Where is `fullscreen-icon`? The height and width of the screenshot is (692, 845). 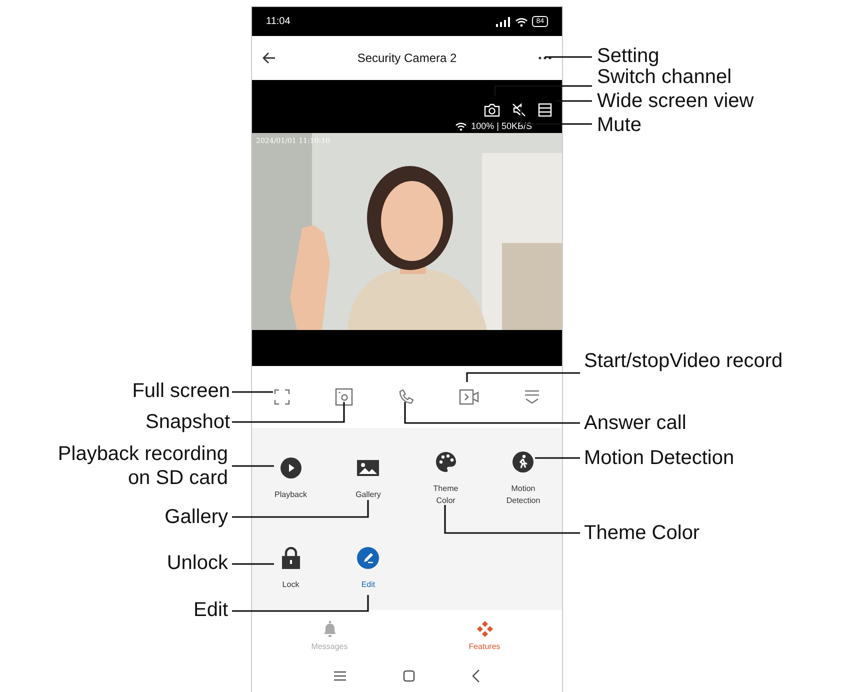 fullscreen-icon is located at coordinates (282, 397).